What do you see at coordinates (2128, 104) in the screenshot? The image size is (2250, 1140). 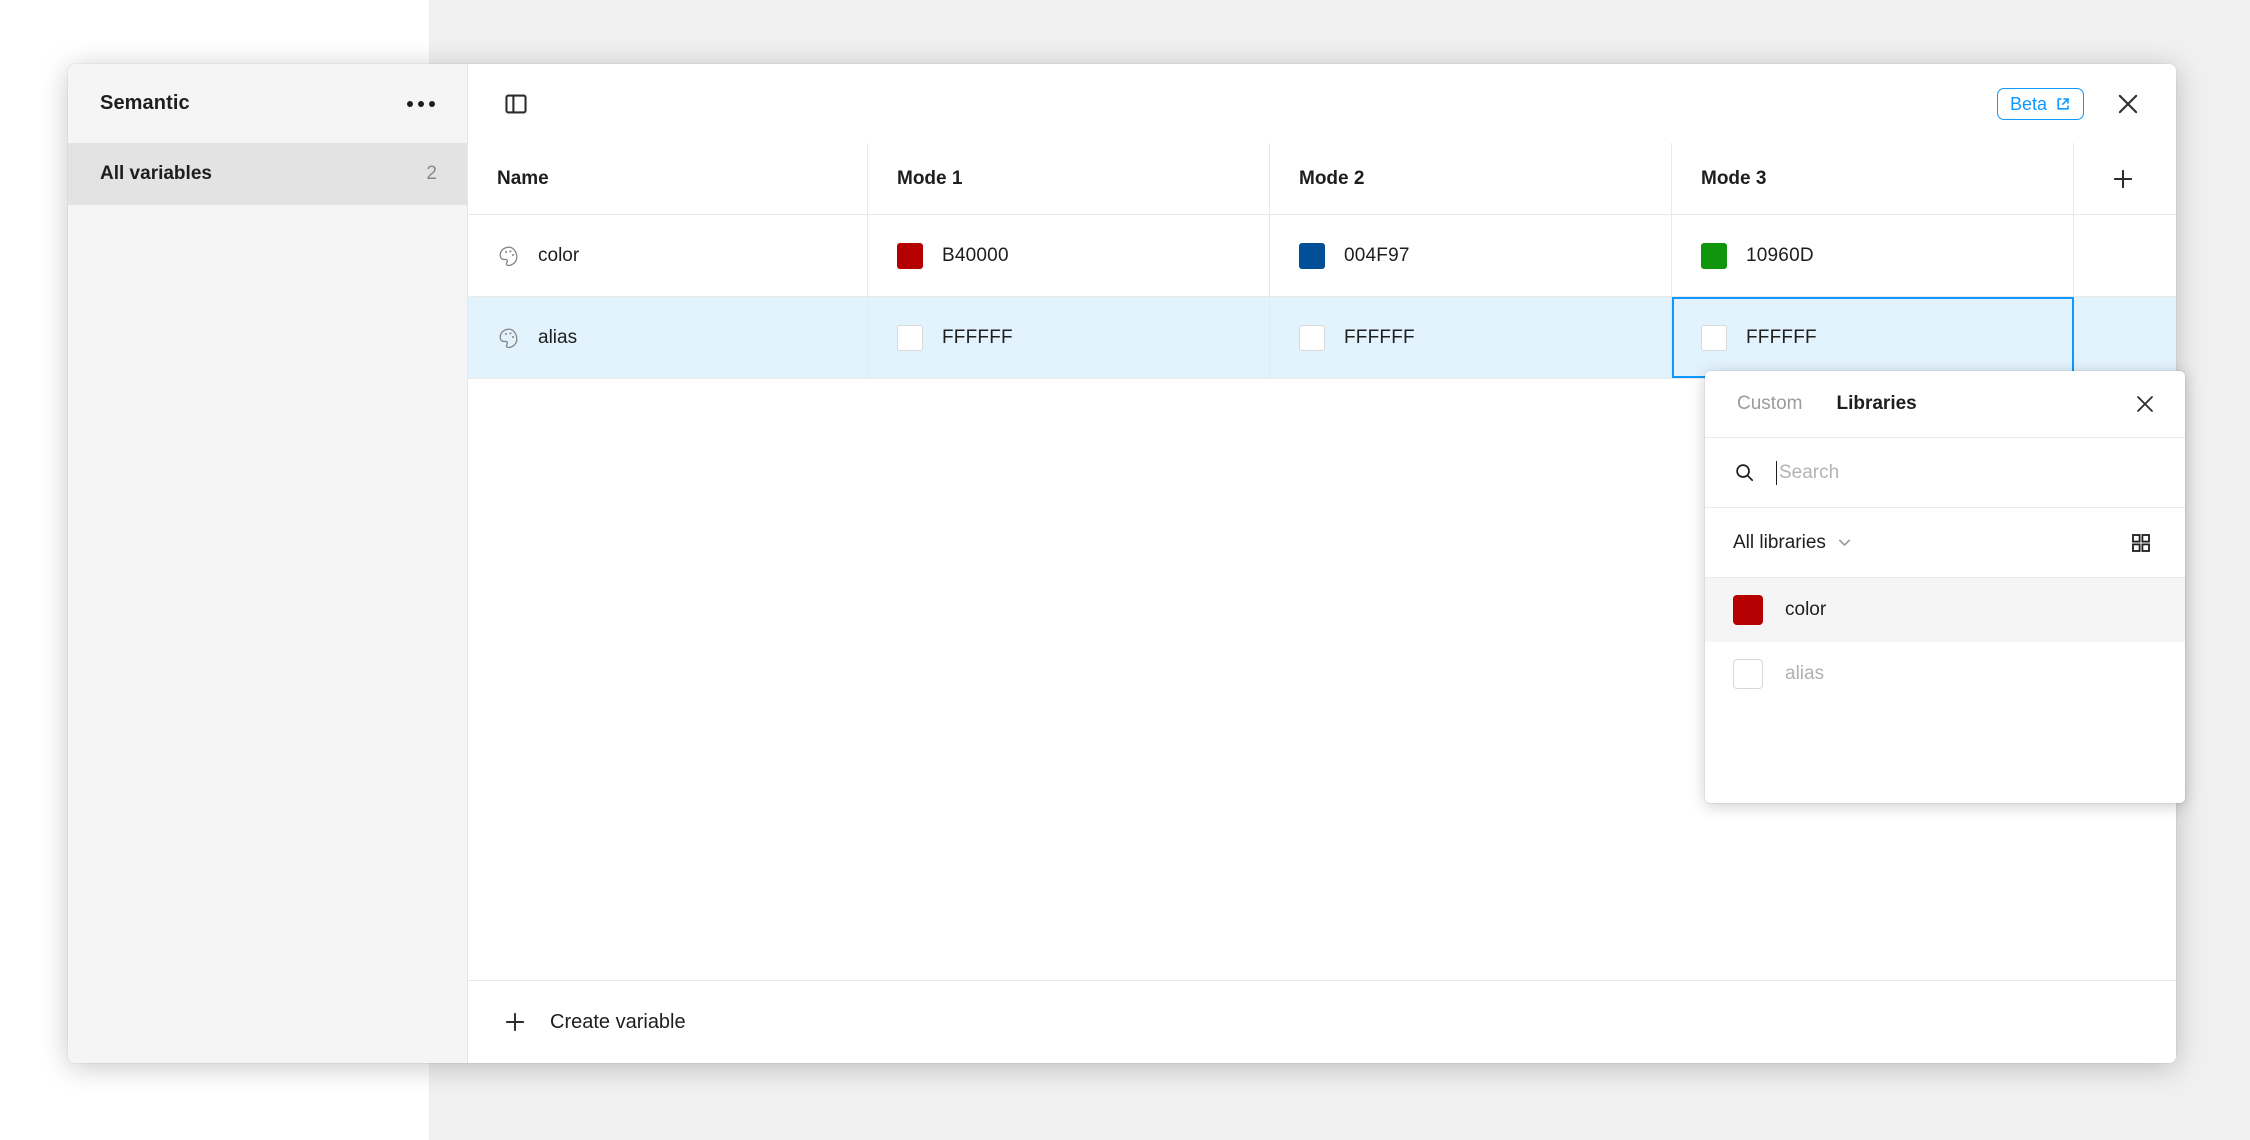 I see `close-modal-button` at bounding box center [2128, 104].